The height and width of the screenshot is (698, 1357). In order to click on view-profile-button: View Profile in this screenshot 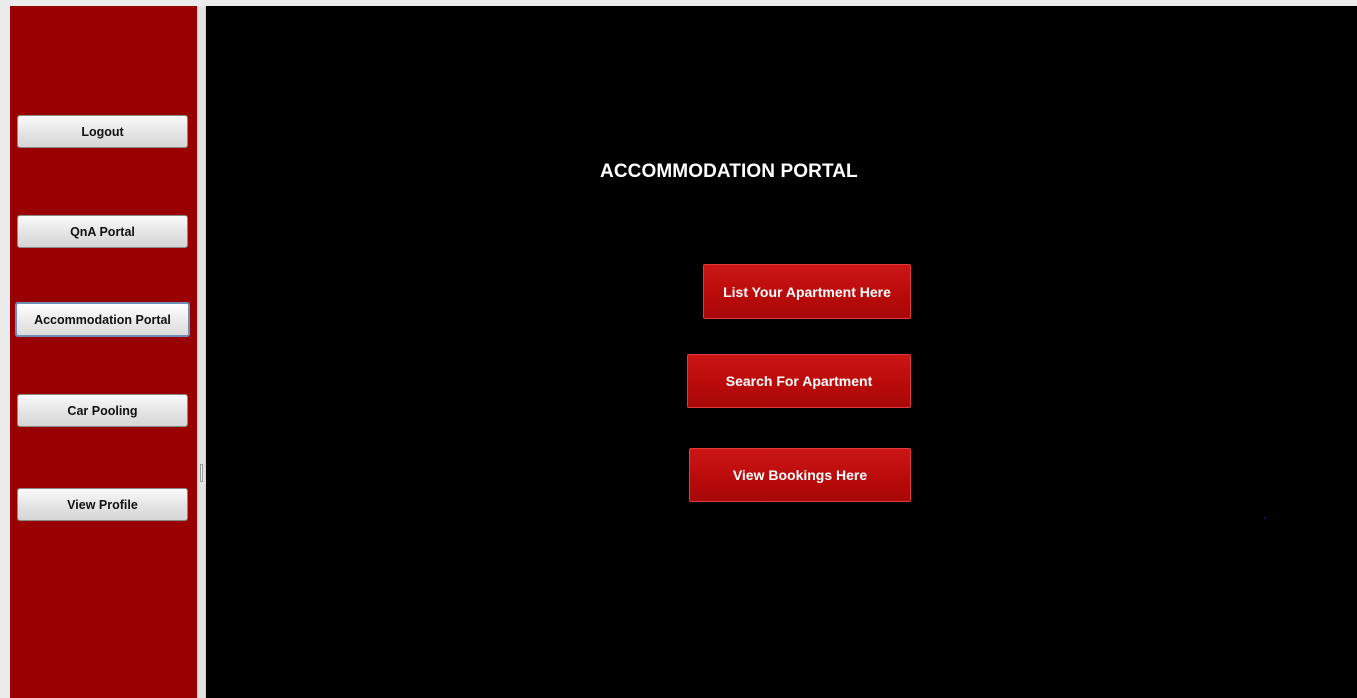, I will do `click(102, 504)`.